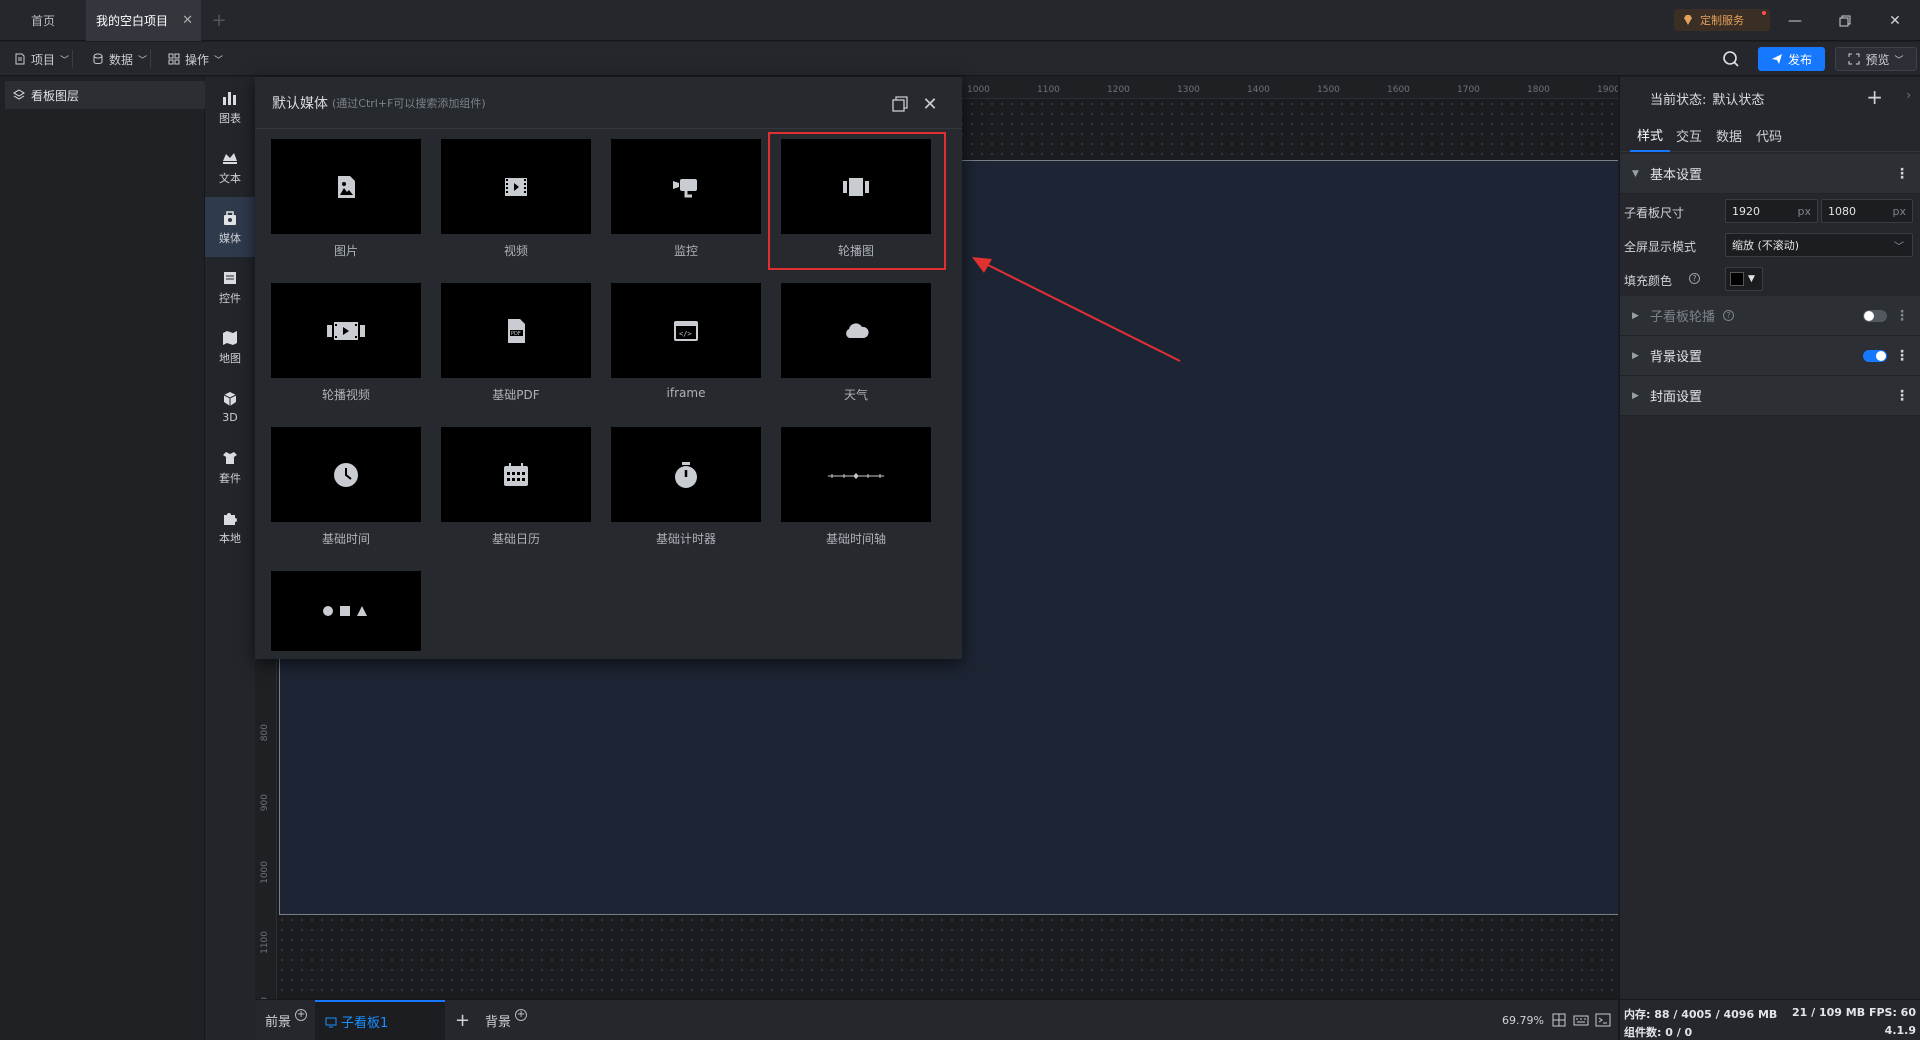  Describe the element at coordinates (105, 95) in the screenshot. I see `layer-panel-header: 看板图层` at that location.